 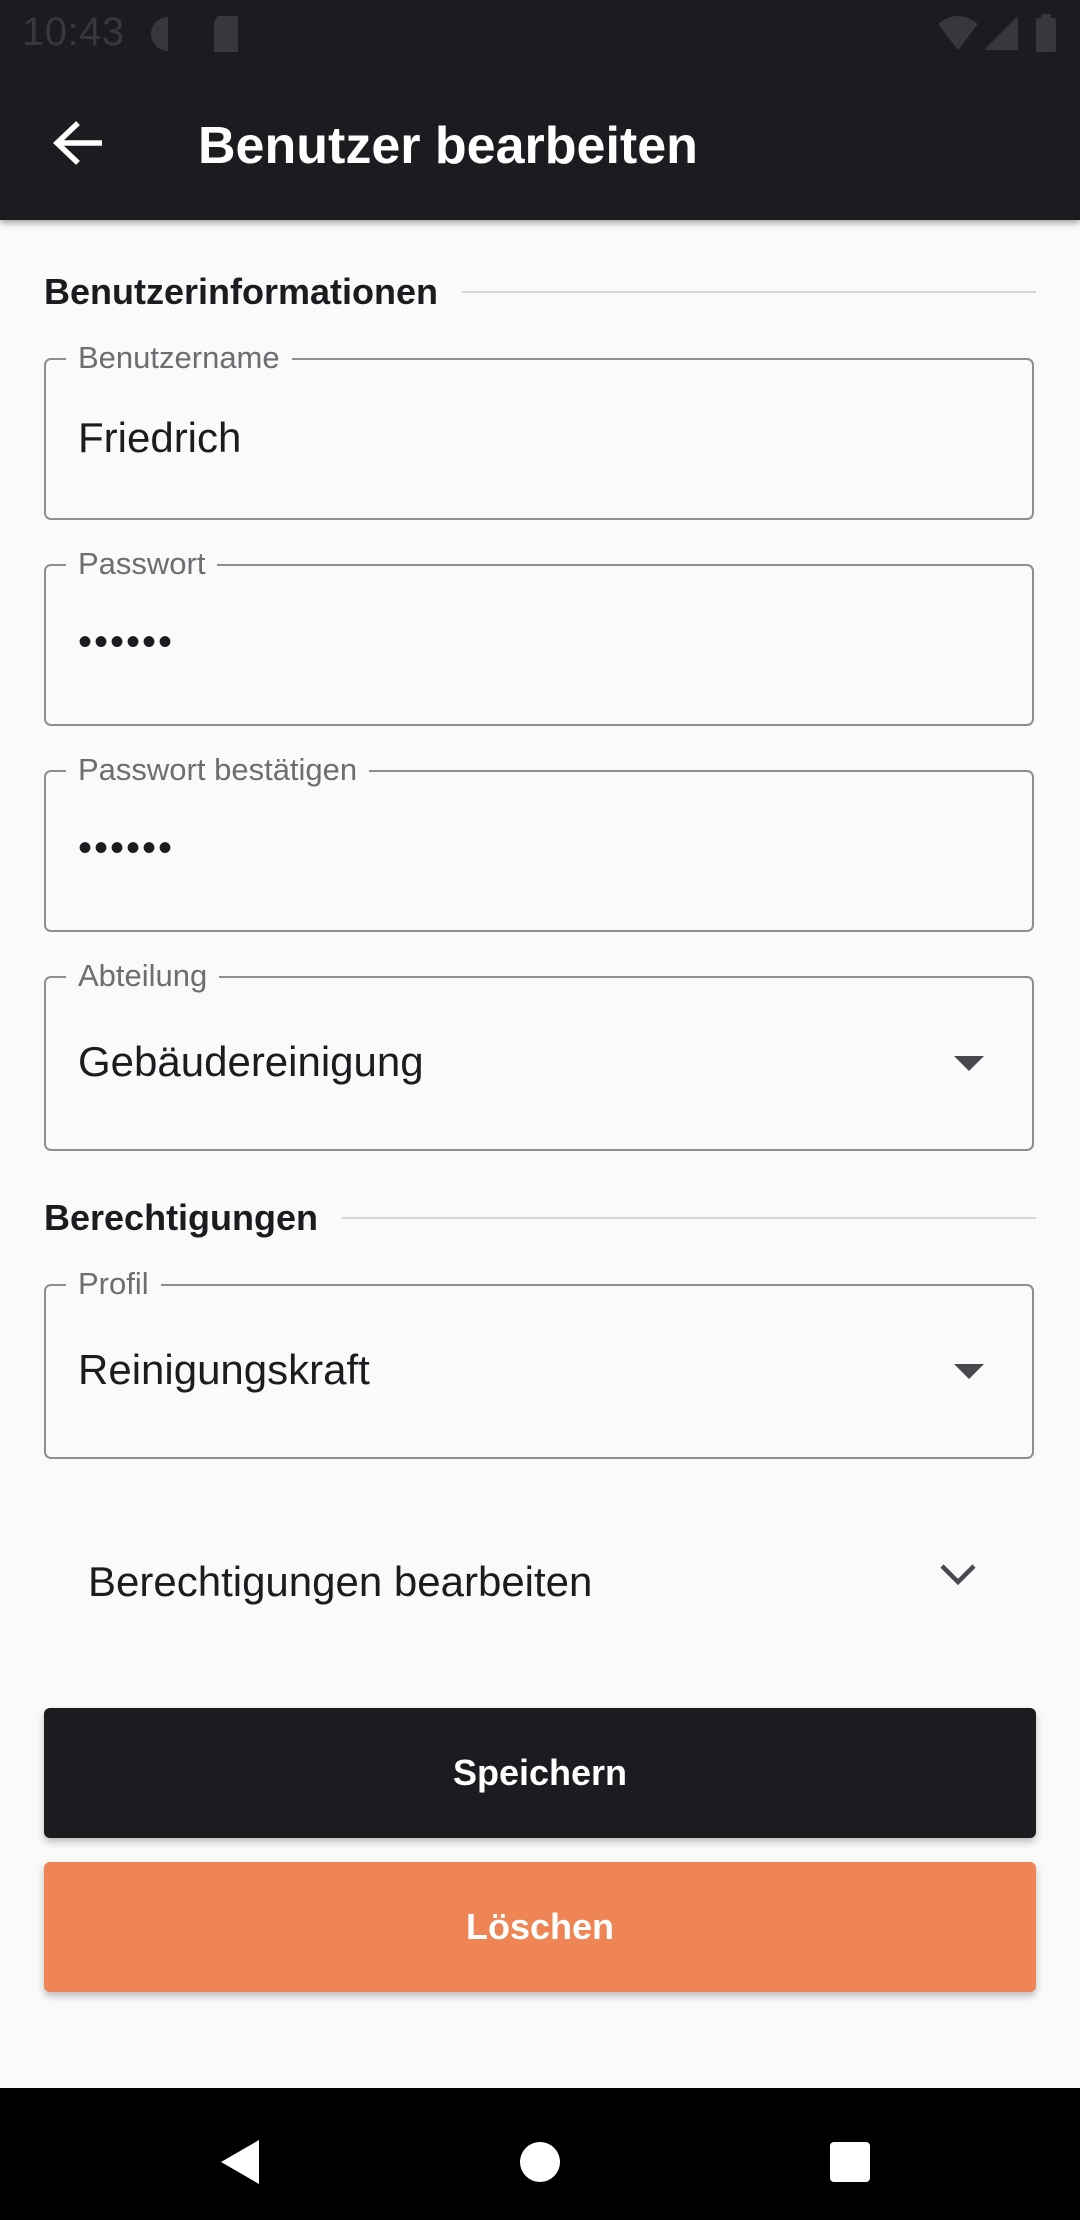 What do you see at coordinates (958, 1577) in the screenshot?
I see `chevron-down-icon` at bounding box center [958, 1577].